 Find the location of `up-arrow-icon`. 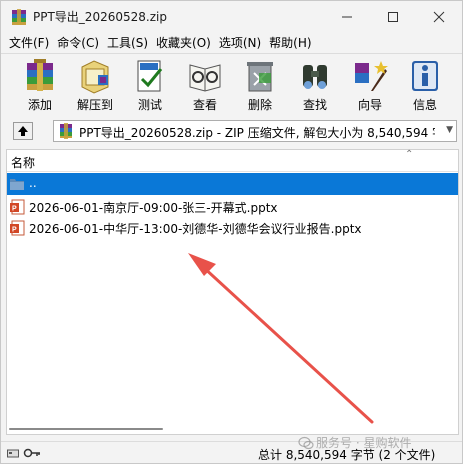

up-arrow-icon is located at coordinates (23, 131).